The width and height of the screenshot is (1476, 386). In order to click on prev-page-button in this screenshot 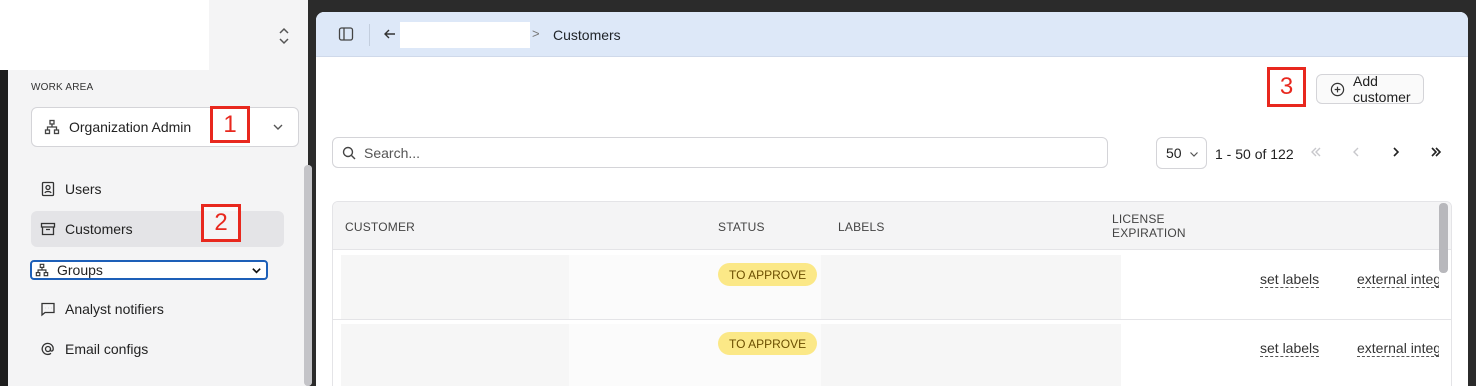, I will do `click(1356, 152)`.